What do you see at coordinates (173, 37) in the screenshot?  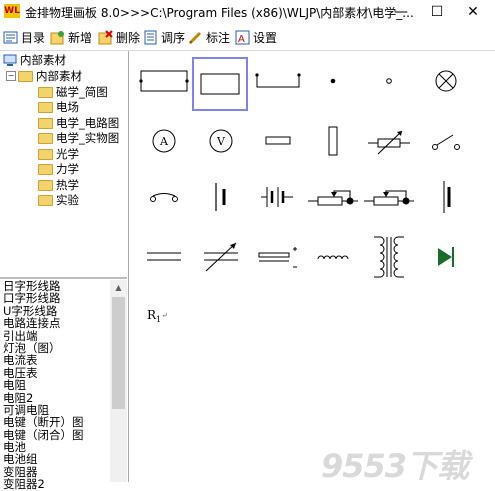 I see `reorder-label: 调序` at bounding box center [173, 37].